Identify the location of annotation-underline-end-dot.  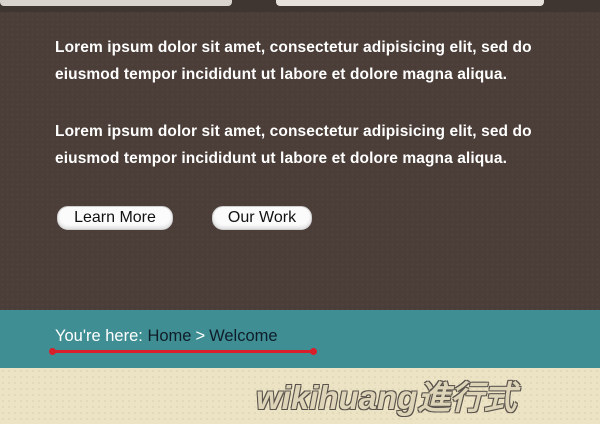
(313, 351).